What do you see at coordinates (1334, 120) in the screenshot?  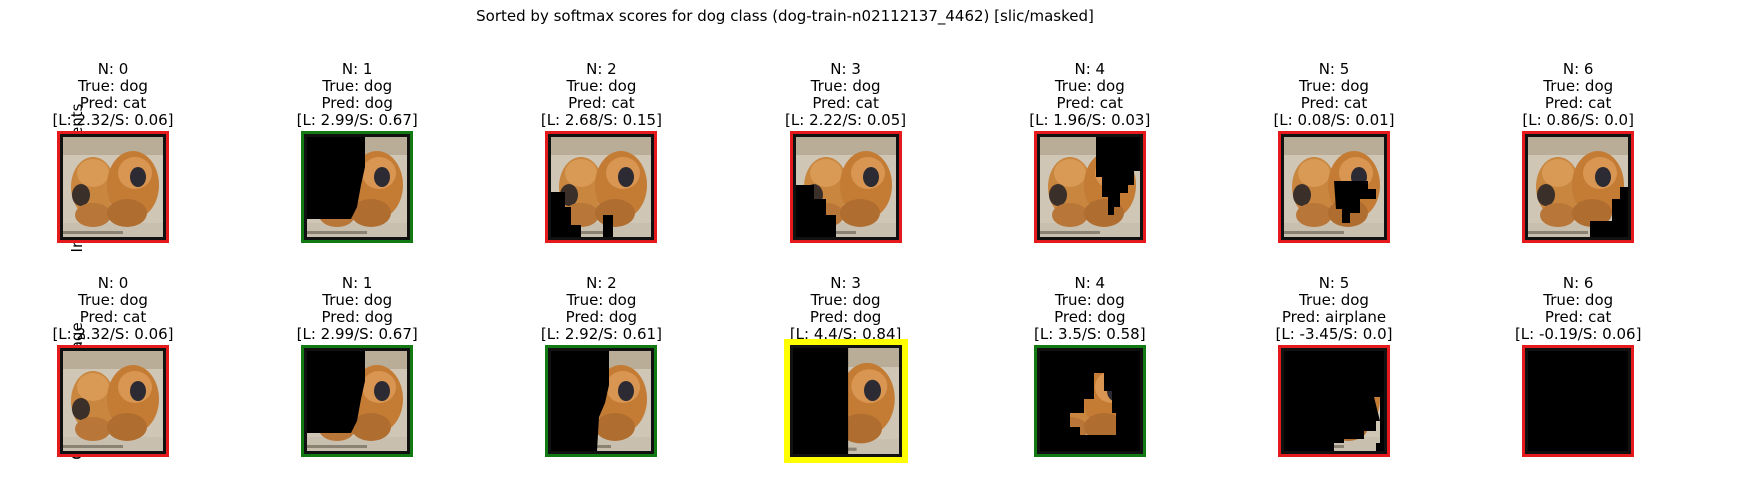 I see `panel-scores-label: [L: 0.08/S: 0.01]` at bounding box center [1334, 120].